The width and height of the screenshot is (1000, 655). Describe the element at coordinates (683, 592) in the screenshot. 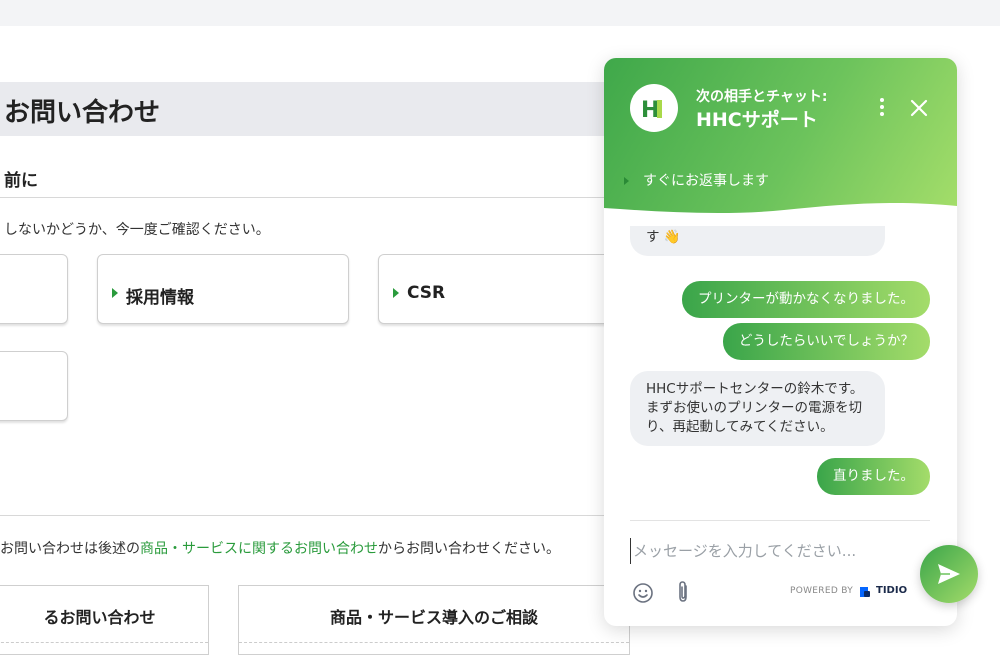

I see `attachment-icon` at that location.